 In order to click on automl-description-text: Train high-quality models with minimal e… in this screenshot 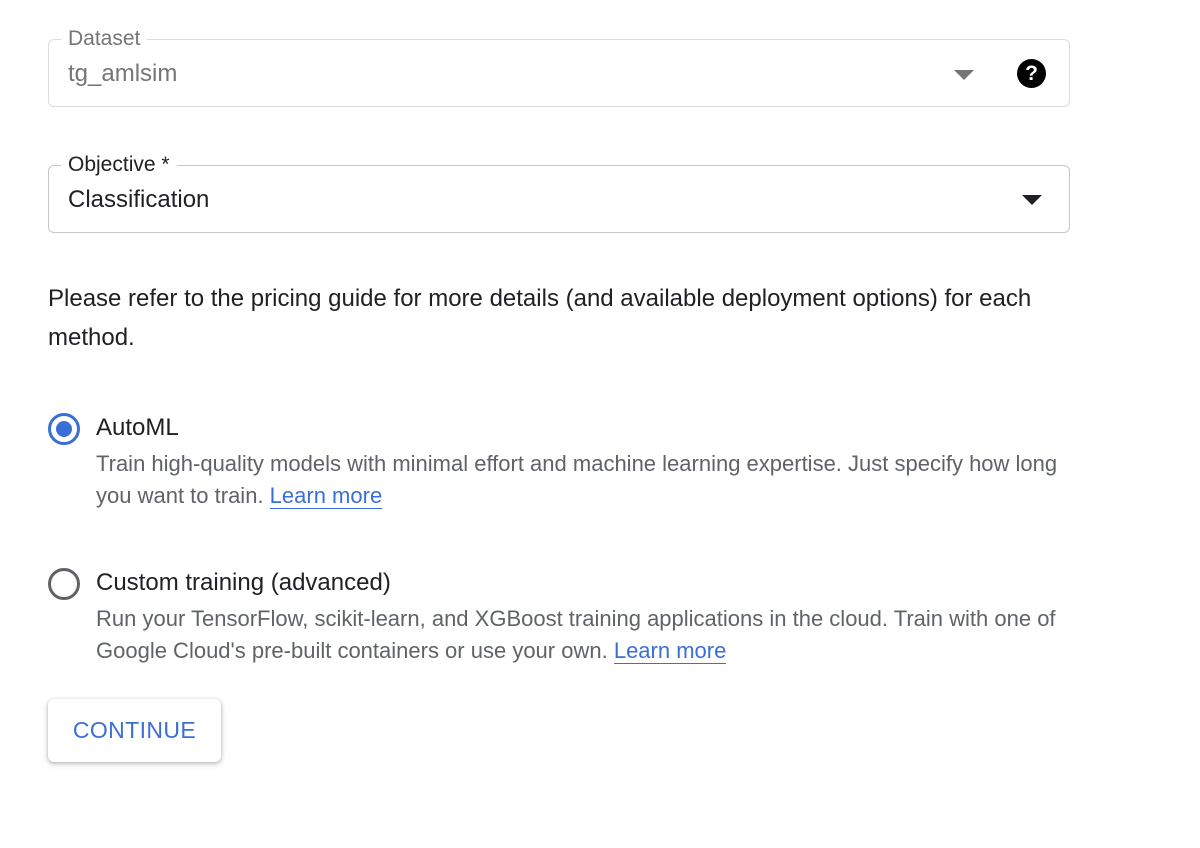, I will do `click(577, 479)`.